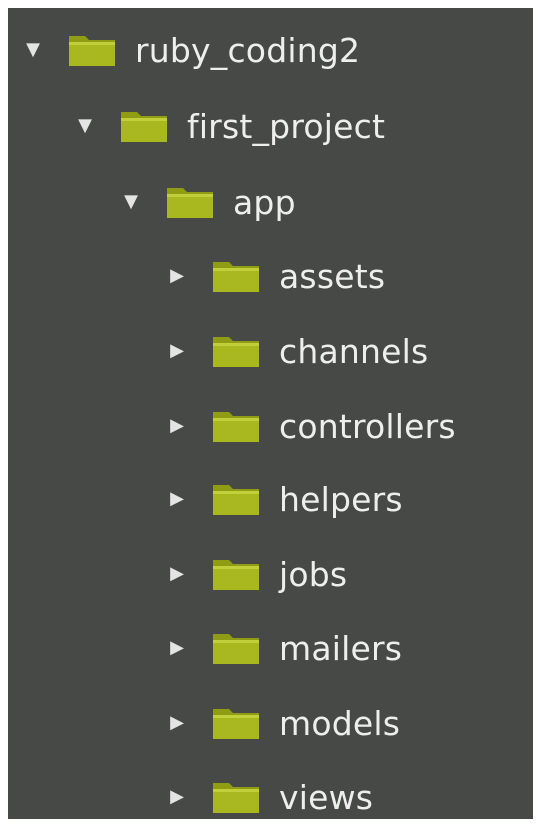 This screenshot has height=827, width=541. Describe the element at coordinates (367, 426) in the screenshot. I see `tree-item-label: controllers` at that location.